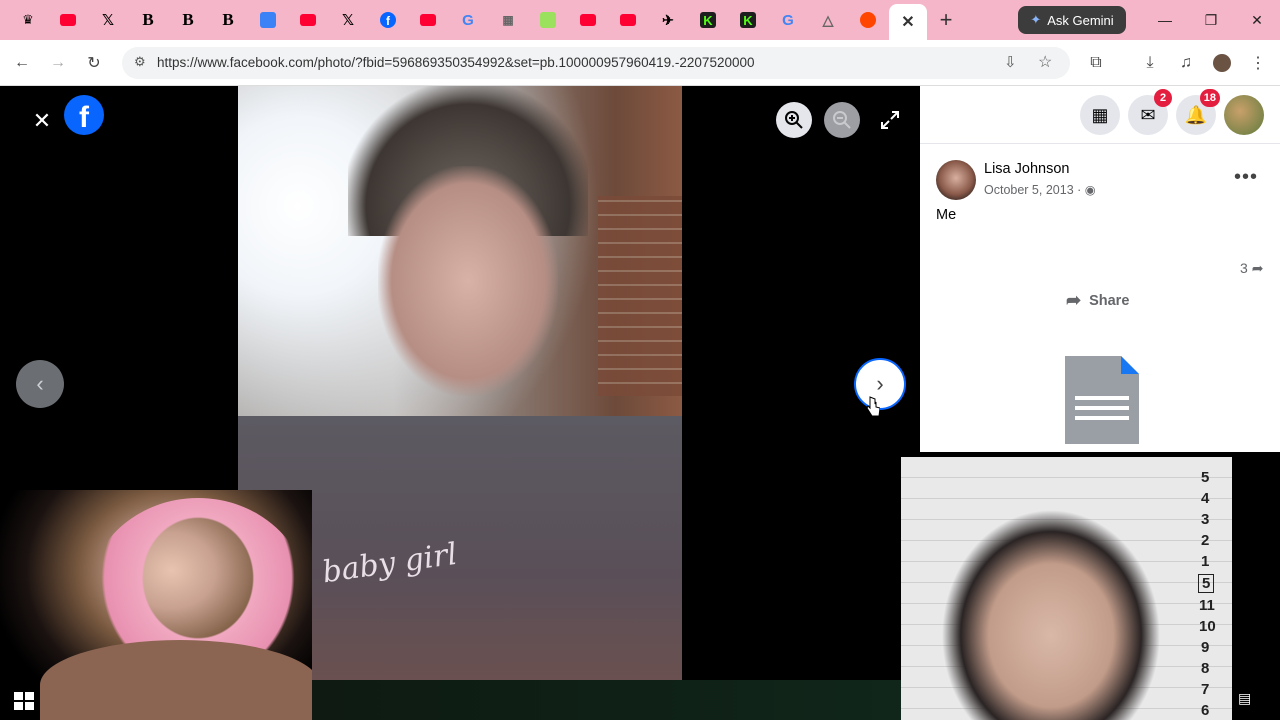 The height and width of the screenshot is (720, 1280). I want to click on windows-start-icon, so click(24, 701).